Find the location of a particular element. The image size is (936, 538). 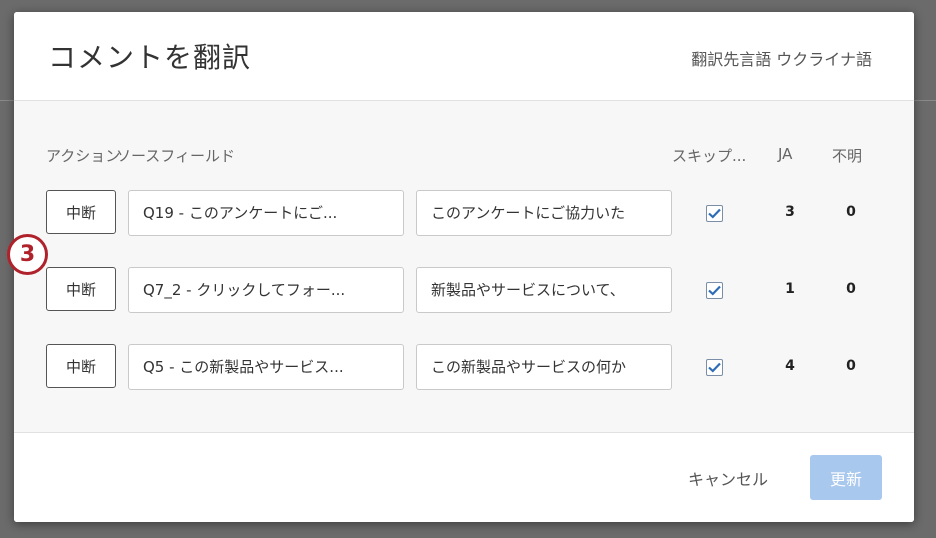

translation-row: 中断 Q5 - この新製品やサービス... この新製品やサービスの何か 4 0 is located at coordinates (464, 368).